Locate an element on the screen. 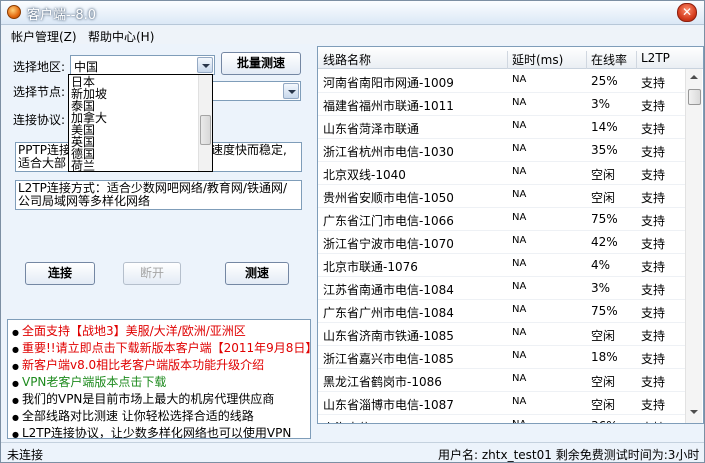 This screenshot has width=705, height=463. batch-test-button: 批量测速 is located at coordinates (261, 63).